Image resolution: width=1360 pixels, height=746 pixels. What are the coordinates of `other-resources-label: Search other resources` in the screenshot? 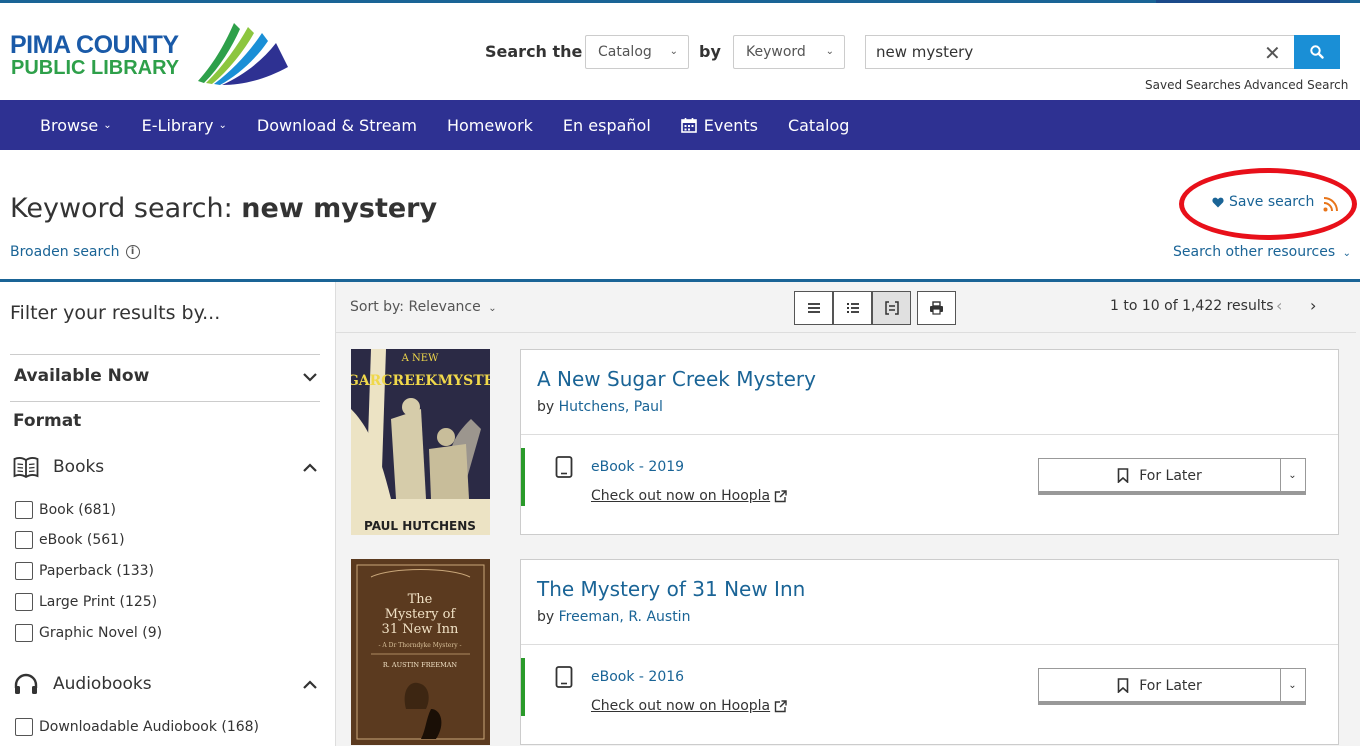 It's located at (1254, 252).